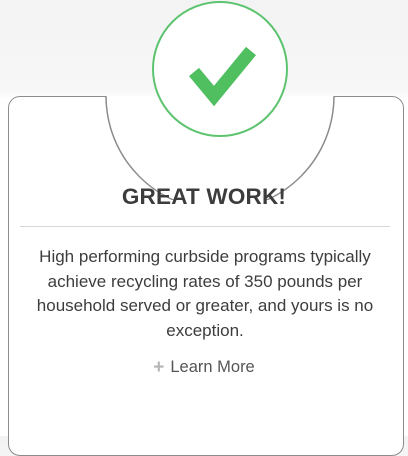  I want to click on learn-more-link: + Learn More, so click(204, 368).